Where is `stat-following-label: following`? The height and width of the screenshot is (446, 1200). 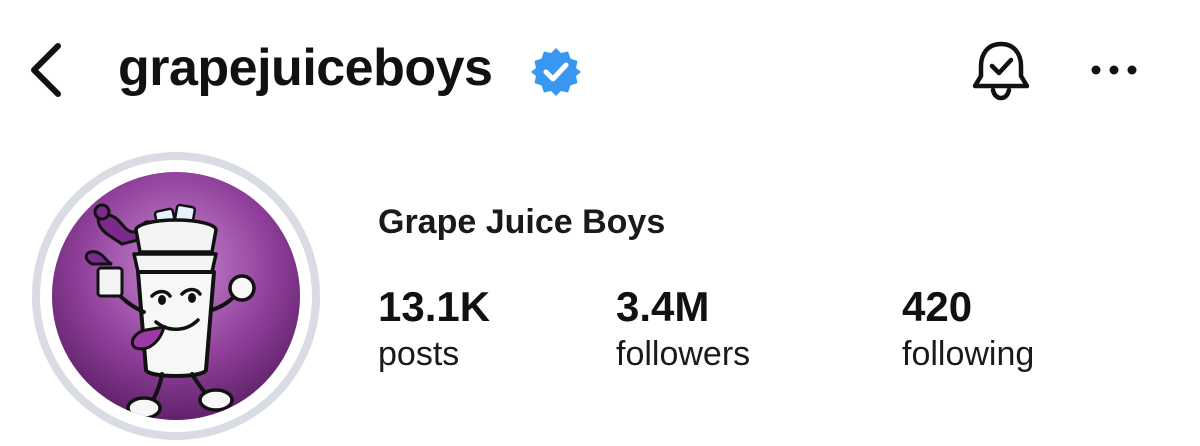 stat-following-label: following is located at coordinates (968, 354).